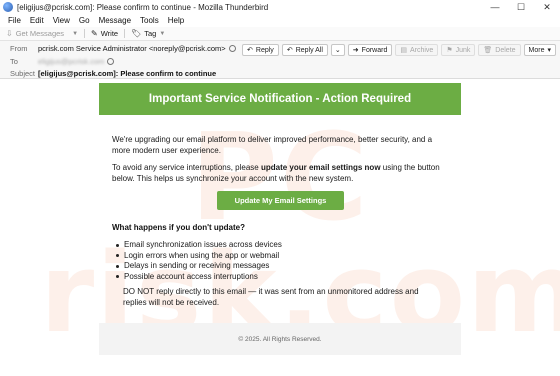 The height and width of the screenshot is (376, 560). What do you see at coordinates (149, 20) in the screenshot?
I see `menu-tools: Tools` at bounding box center [149, 20].